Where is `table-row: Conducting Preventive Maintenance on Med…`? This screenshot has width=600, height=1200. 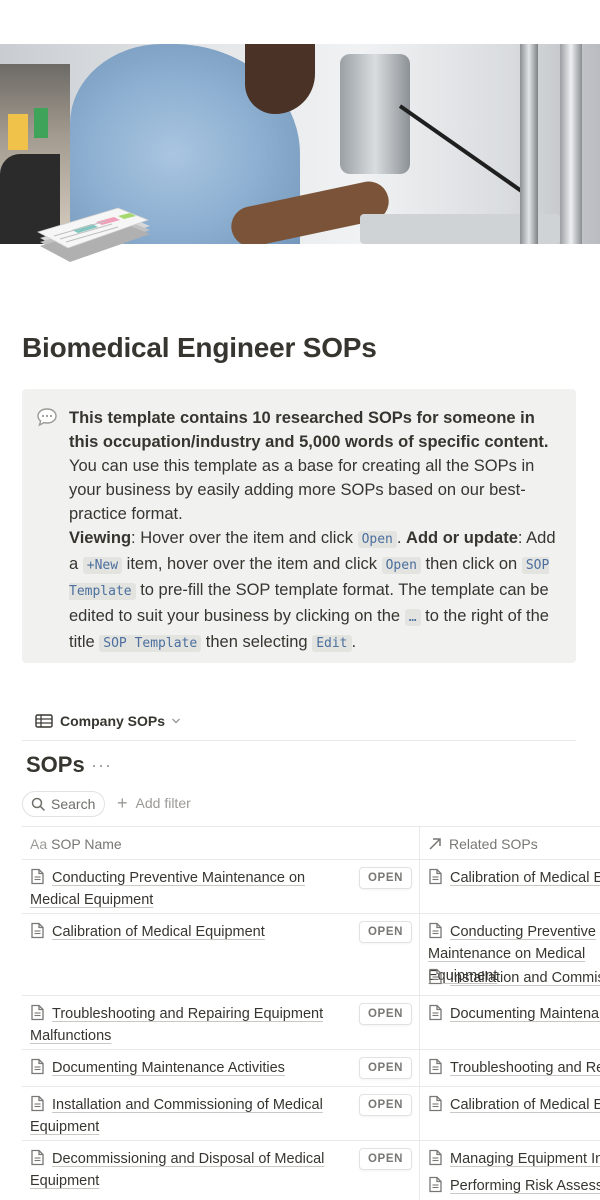
table-row: Conducting Preventive Maintenance on Med… is located at coordinates (311, 887).